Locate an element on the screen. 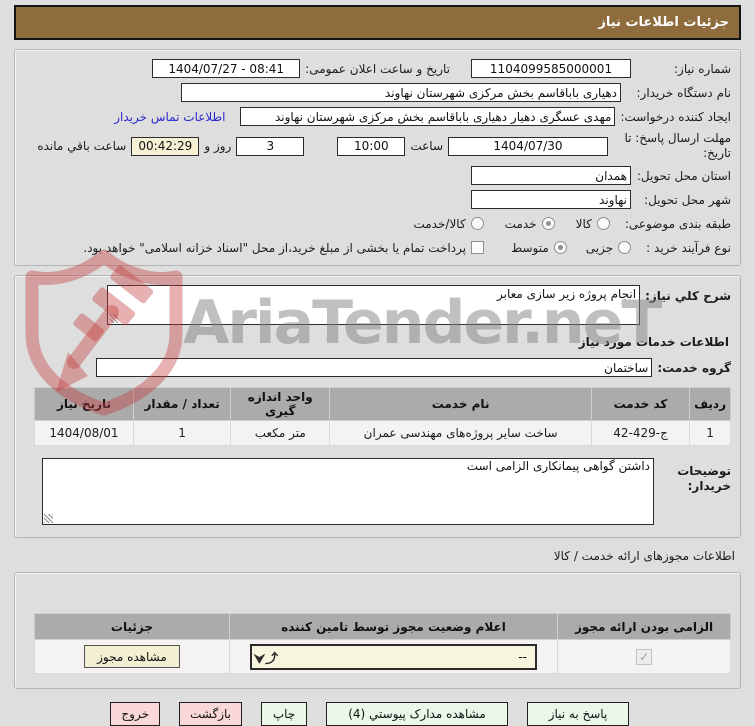 Image resolution: width=755 pixels, height=726 pixels. col-permit-required: الزامی بودن ارائه مجوز is located at coordinates (644, 626).